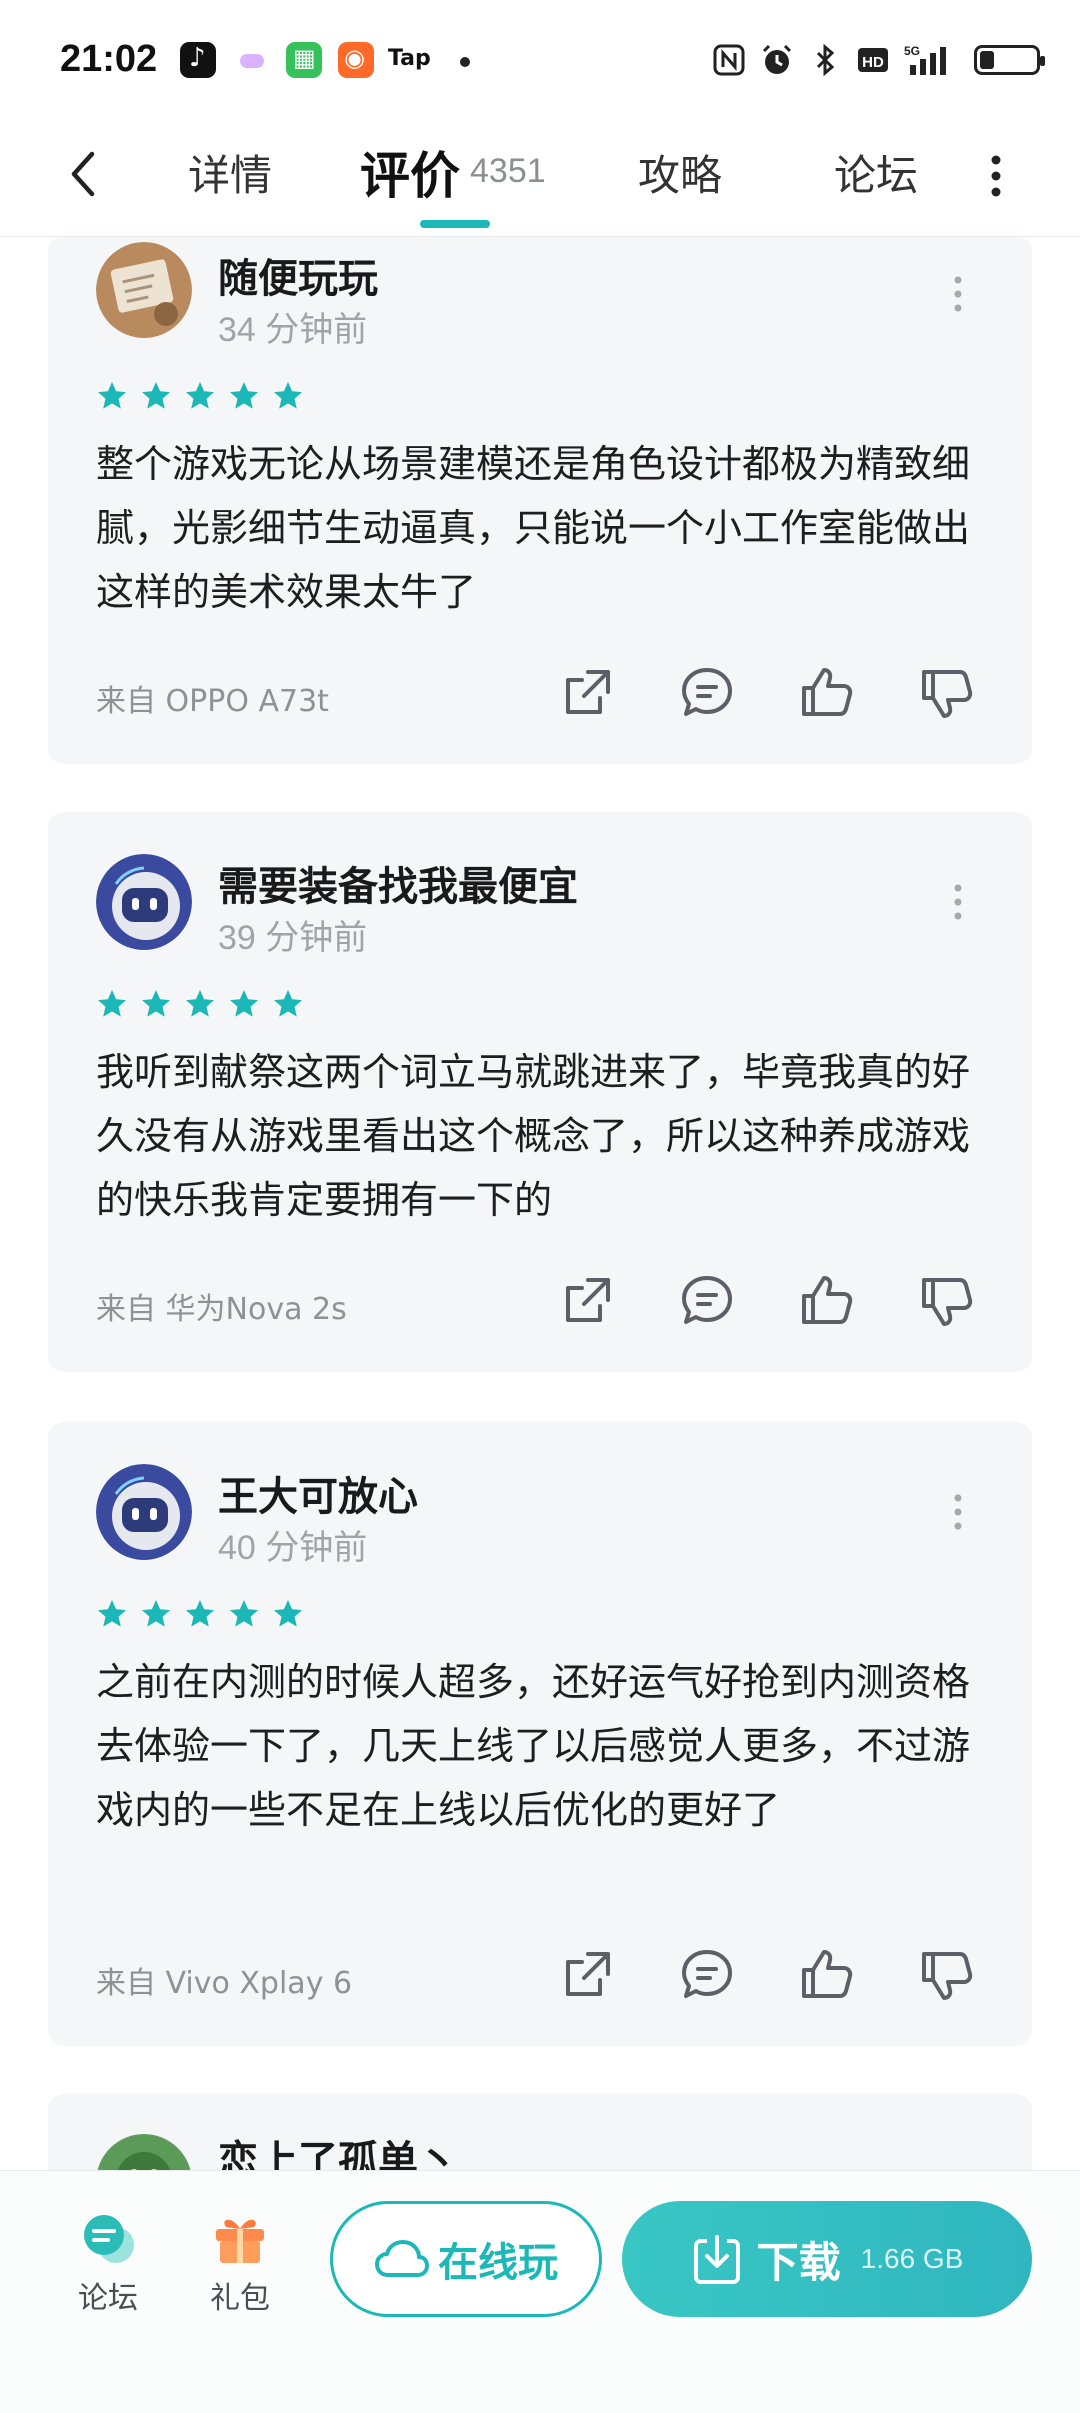 The image size is (1080, 2413). Describe the element at coordinates (912, 51) in the screenshot. I see `svg-text: 5G` at that location.